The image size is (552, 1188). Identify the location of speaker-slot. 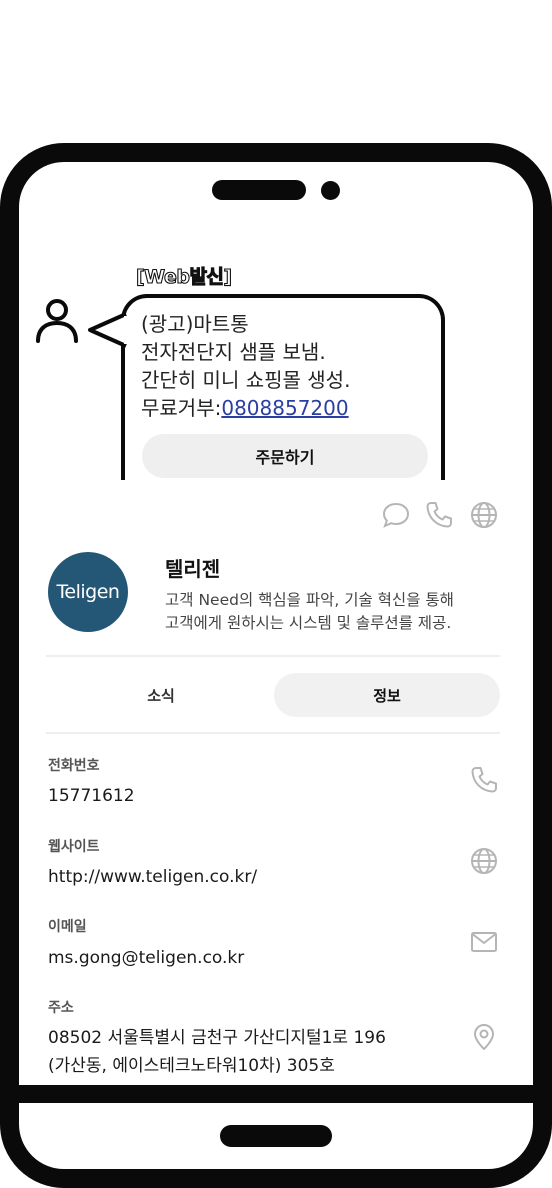
(259, 190).